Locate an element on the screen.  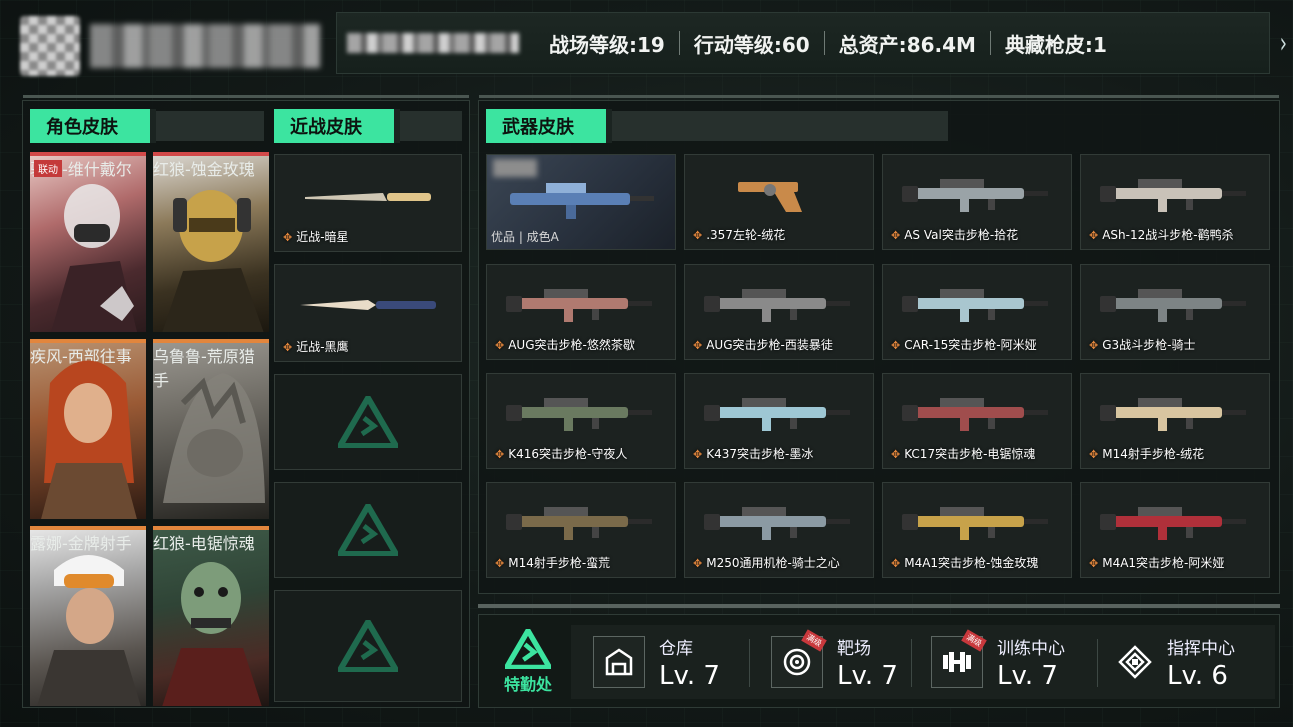
weapon-skin-label: M250通用机枪-骑士之心 is located at coordinates (766, 562).